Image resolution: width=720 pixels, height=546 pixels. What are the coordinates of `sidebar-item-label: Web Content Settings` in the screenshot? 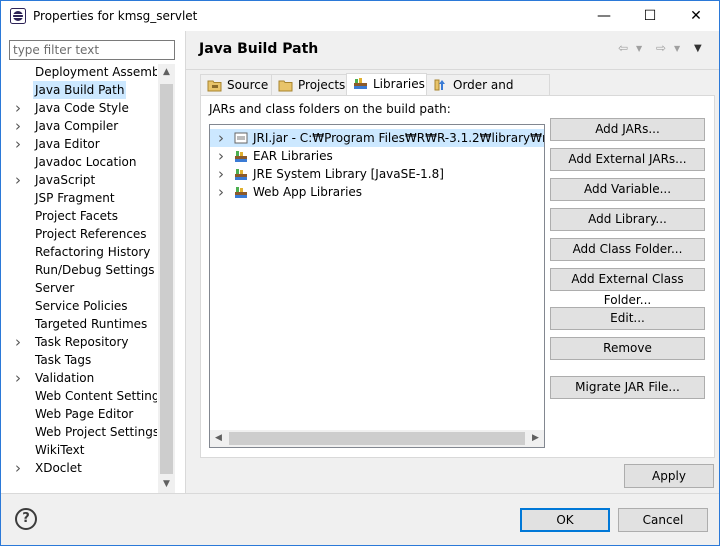 It's located at (96, 396).